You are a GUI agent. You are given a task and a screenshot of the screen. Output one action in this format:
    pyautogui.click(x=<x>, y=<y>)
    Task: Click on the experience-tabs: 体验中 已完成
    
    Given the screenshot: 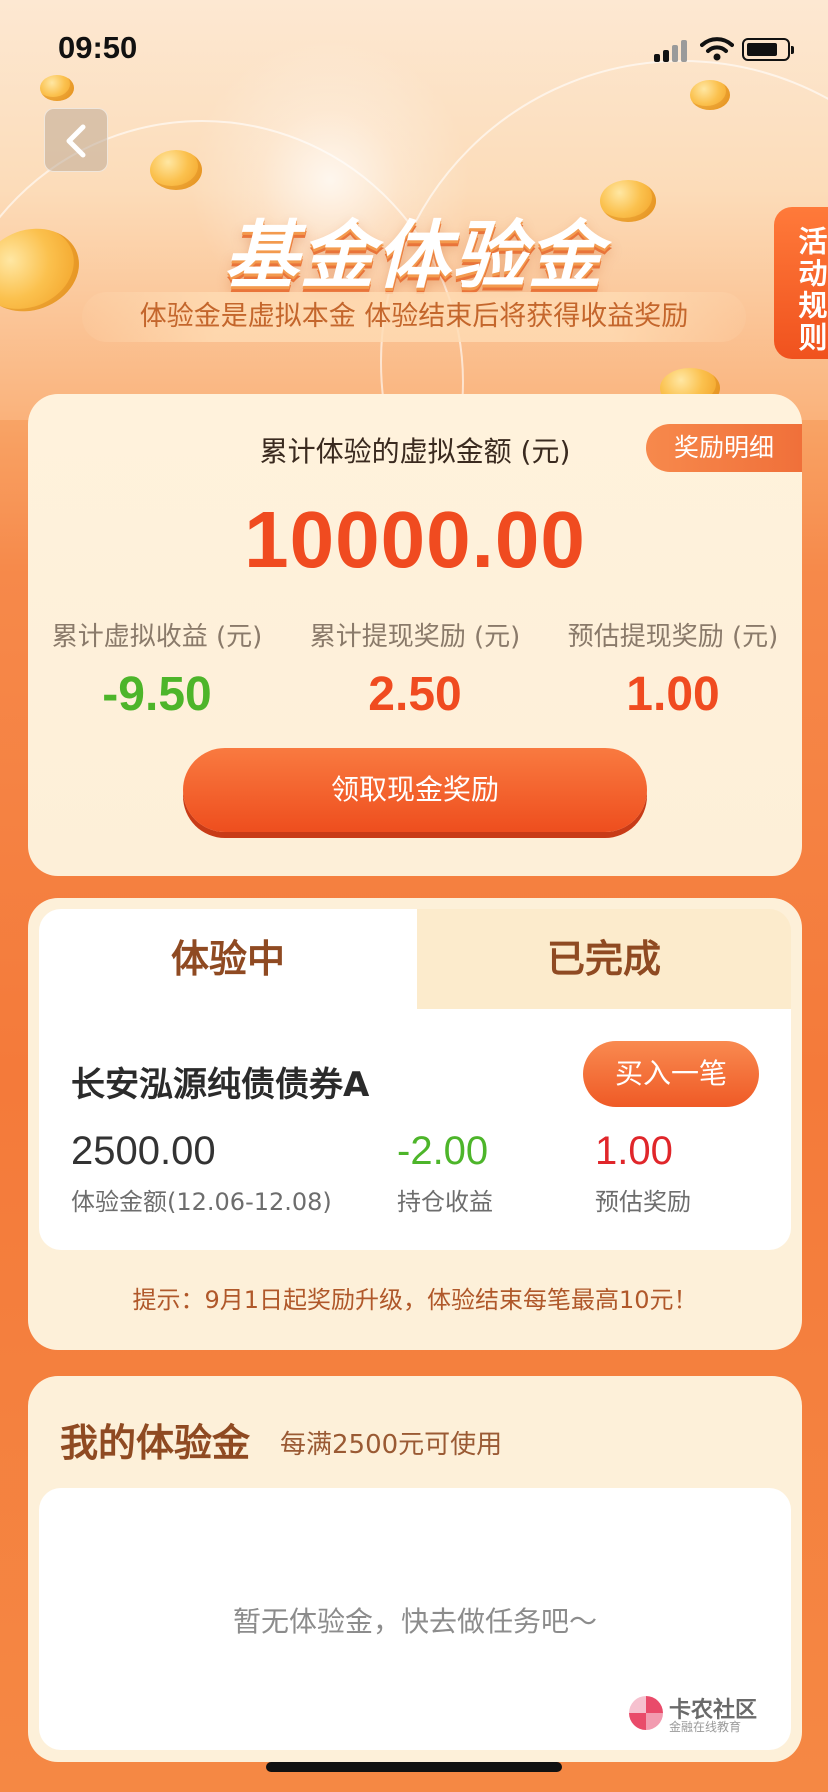 What is the action you would take?
    pyautogui.click(x=415, y=959)
    